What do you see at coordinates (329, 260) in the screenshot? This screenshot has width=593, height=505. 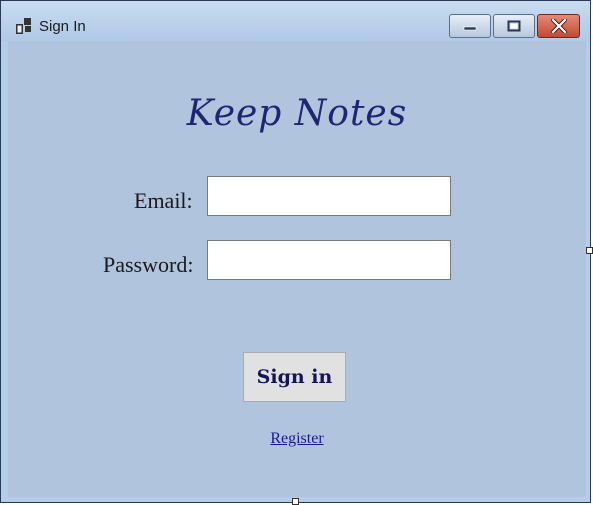 I see `password-field` at bounding box center [329, 260].